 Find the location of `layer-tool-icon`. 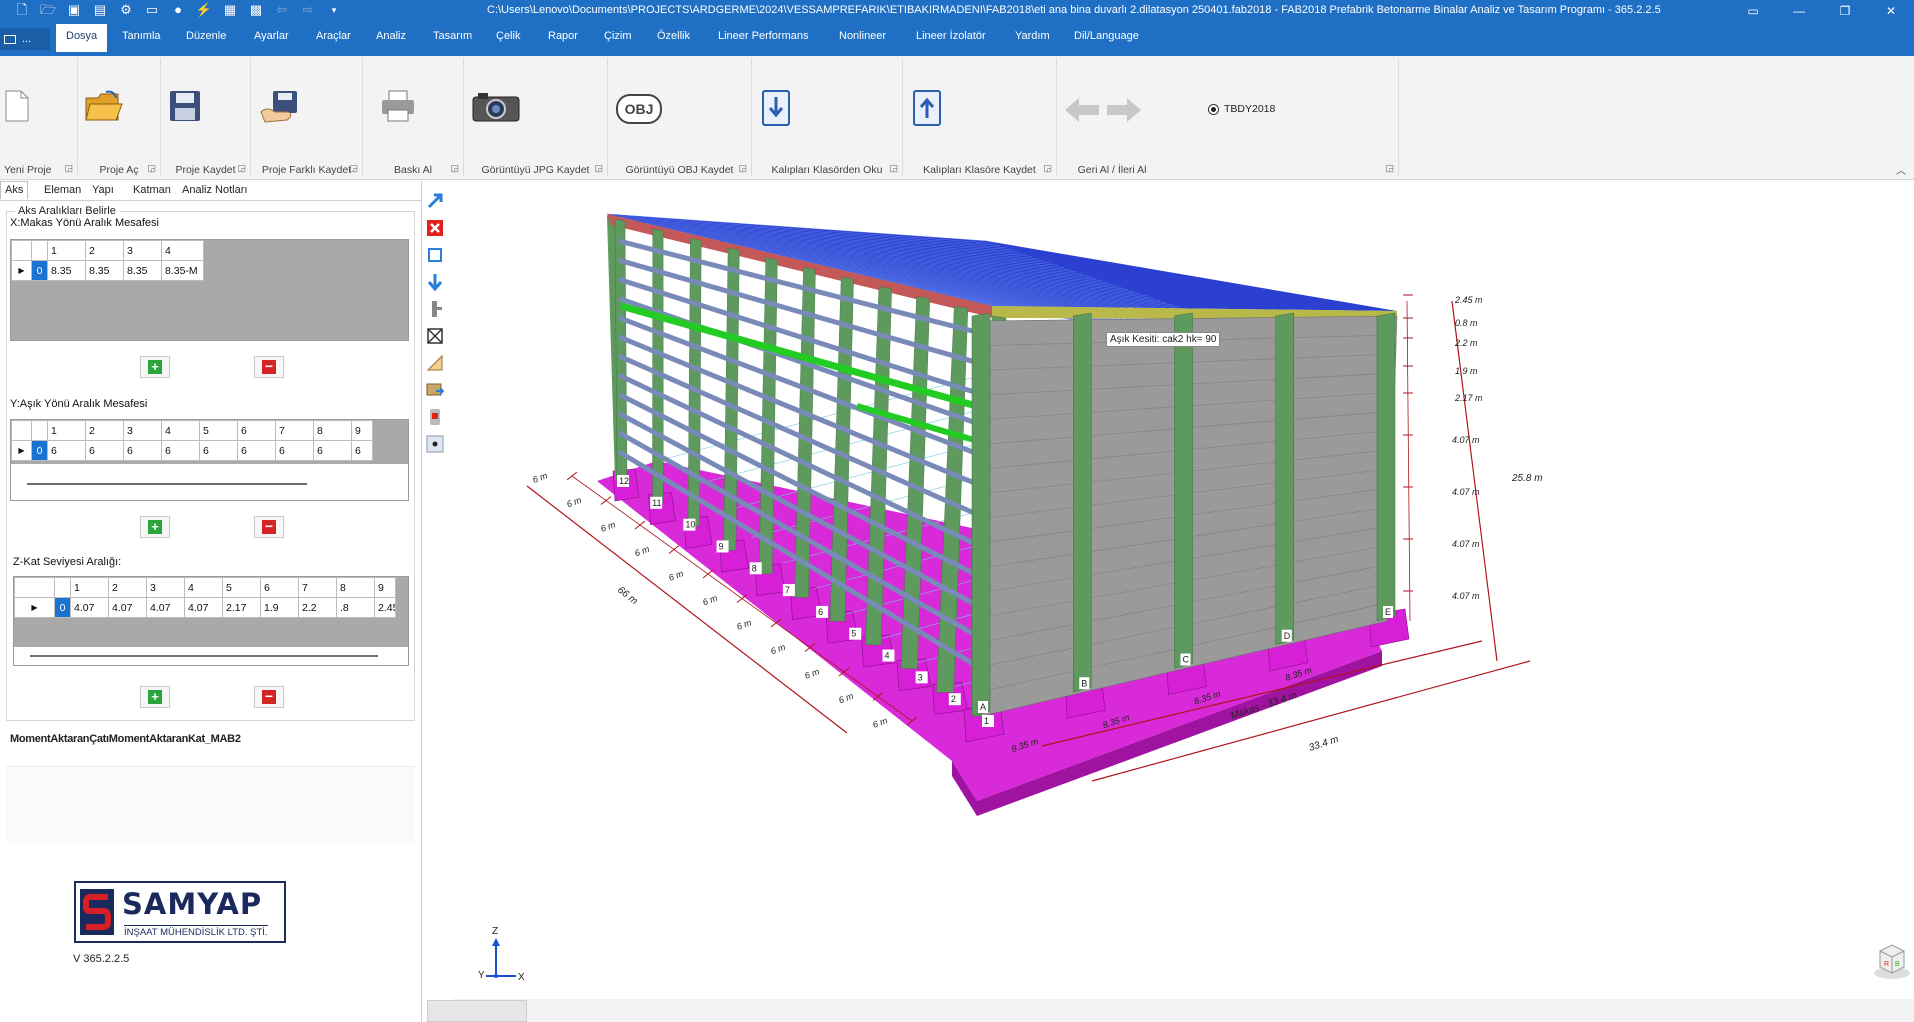

layer-tool-icon is located at coordinates (435, 390).